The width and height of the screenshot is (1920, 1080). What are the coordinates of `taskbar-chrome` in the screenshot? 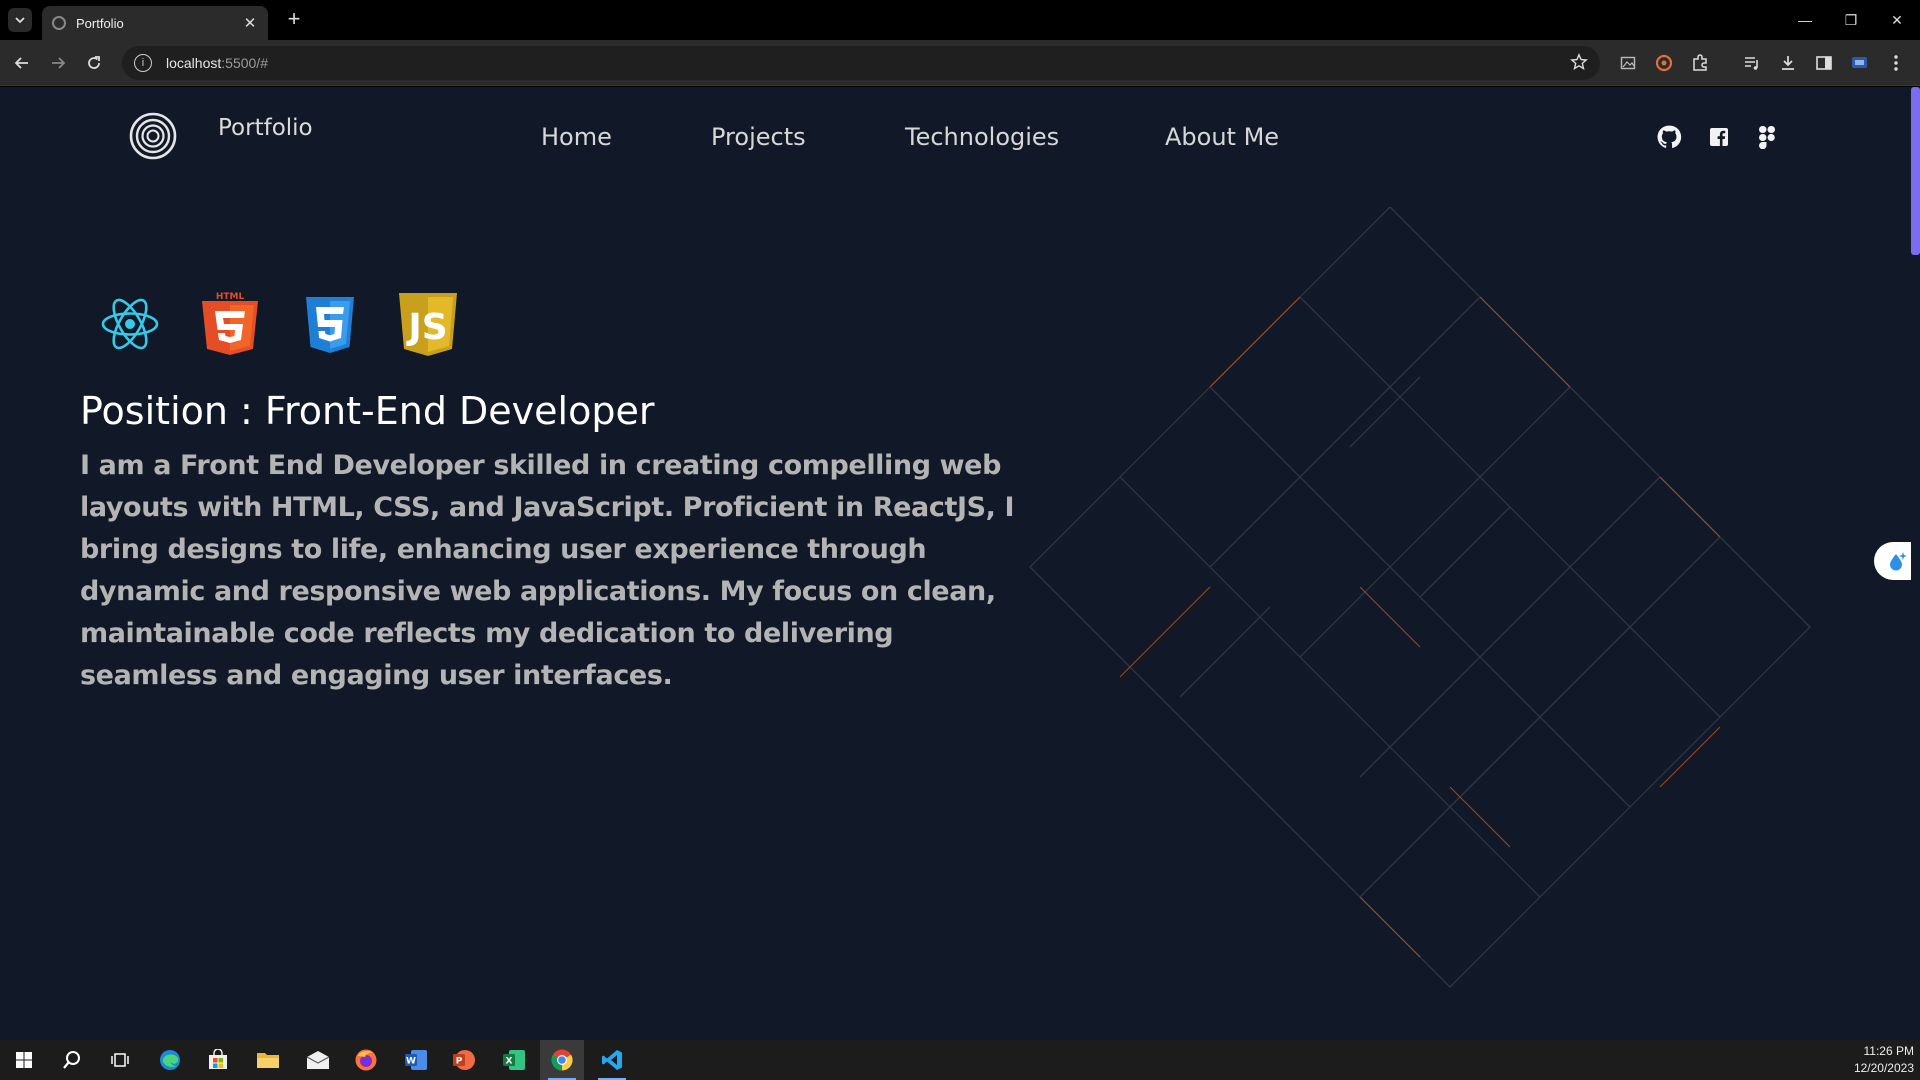 It's located at (562, 1060).